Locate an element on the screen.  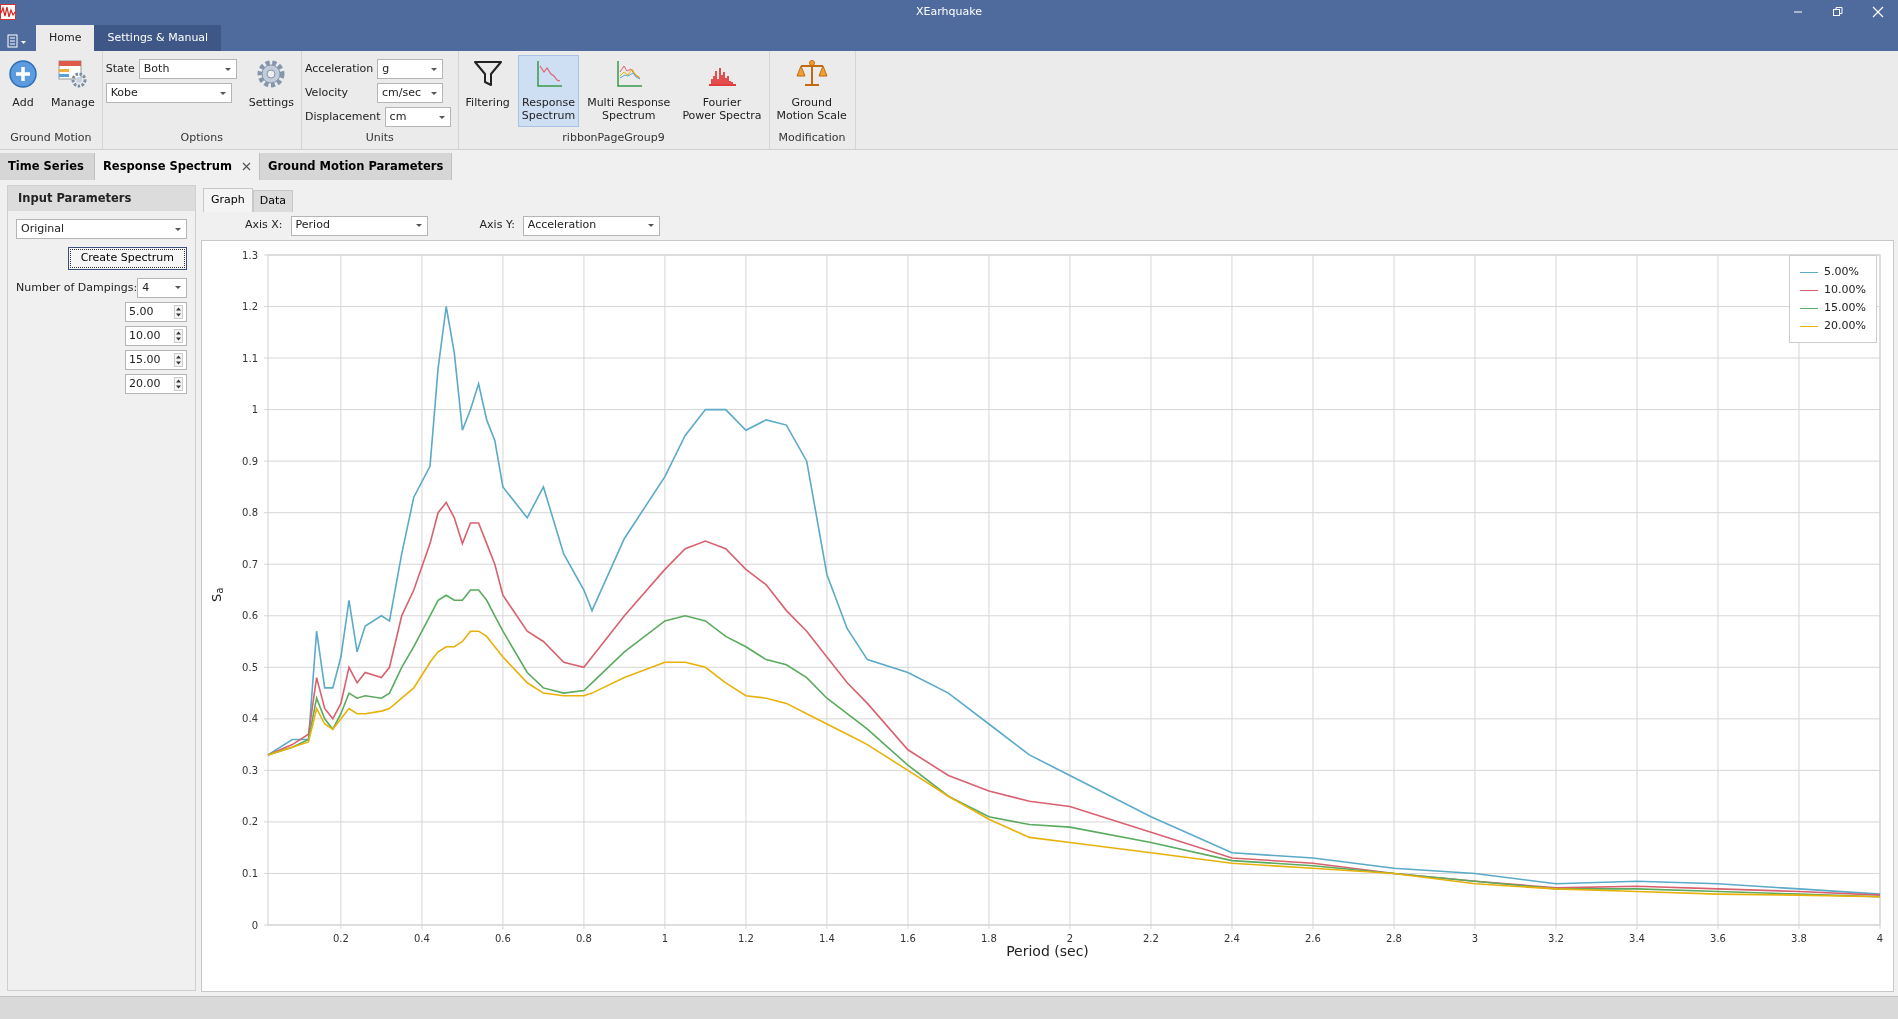
field-label: State is located at coordinates (120, 68).